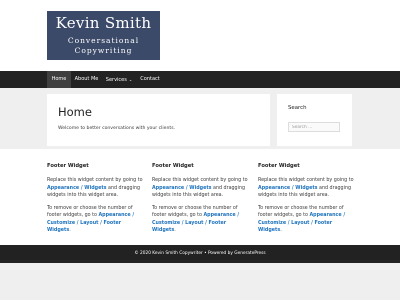 This screenshot has height=300, width=400. I want to click on logo-tagline-line1: Conversational, so click(103, 40).